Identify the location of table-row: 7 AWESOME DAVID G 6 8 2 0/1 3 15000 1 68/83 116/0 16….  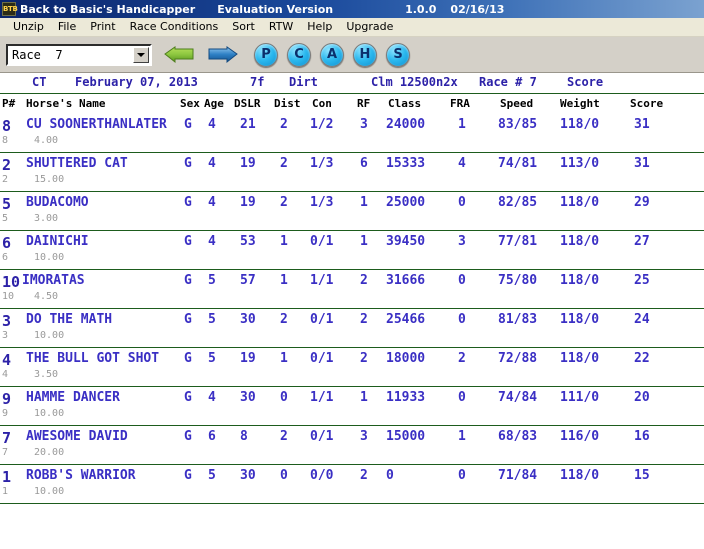
(352, 445).